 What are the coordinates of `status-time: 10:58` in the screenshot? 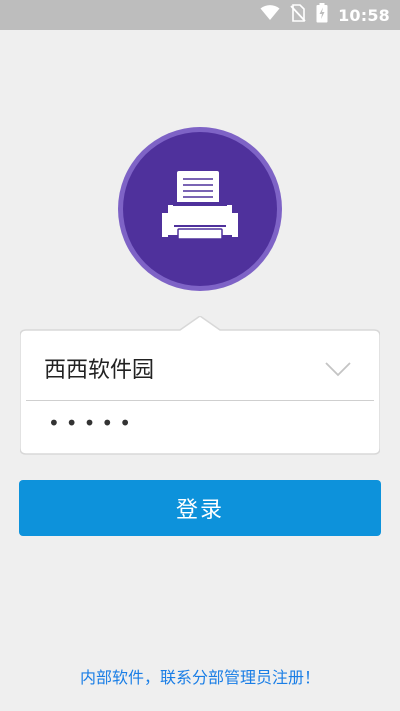 It's located at (364, 15).